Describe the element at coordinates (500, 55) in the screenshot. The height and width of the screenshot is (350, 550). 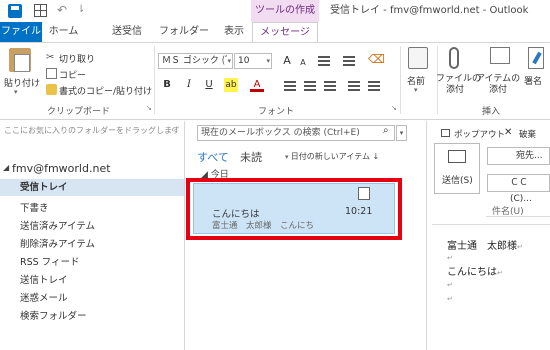
I see `envelope-icon` at that location.